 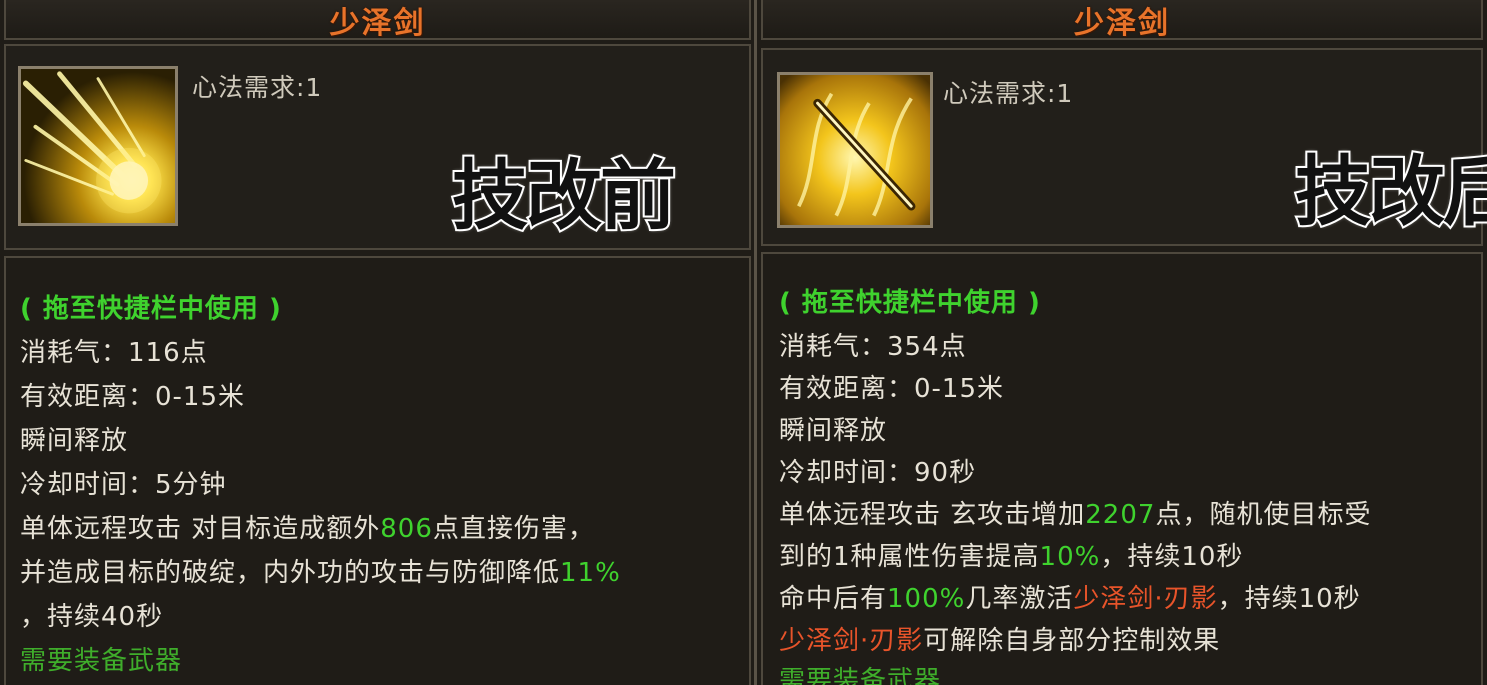 What do you see at coordinates (406, 529) in the screenshot?
I see `damage-value: 806` at bounding box center [406, 529].